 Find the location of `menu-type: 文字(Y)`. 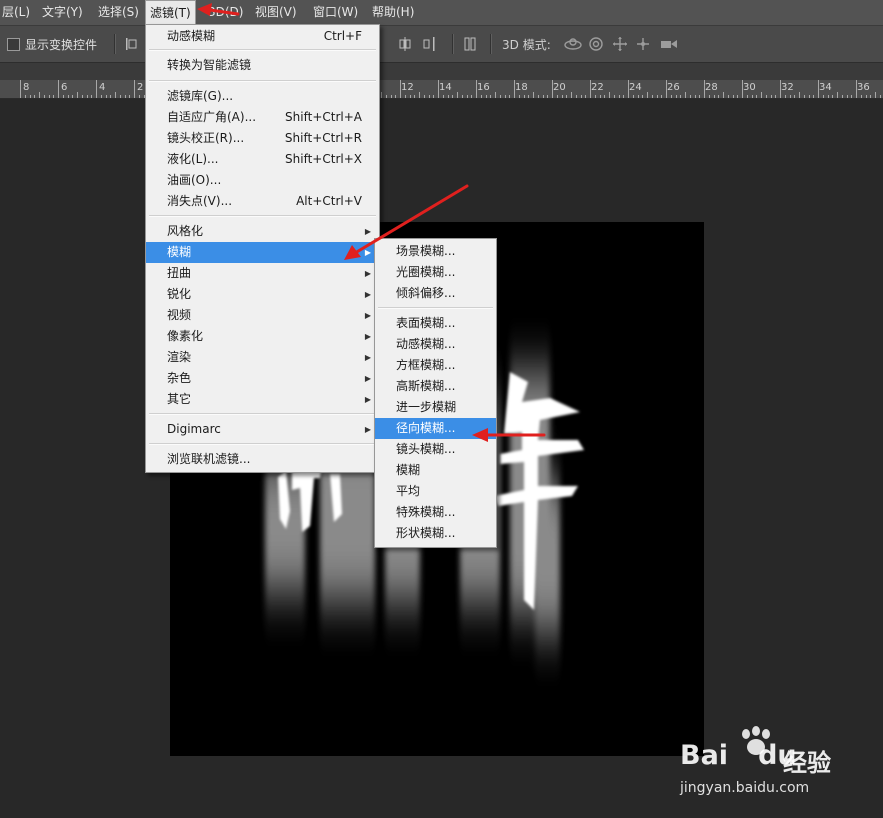

menu-type: 文字(Y) is located at coordinates (62, 12).